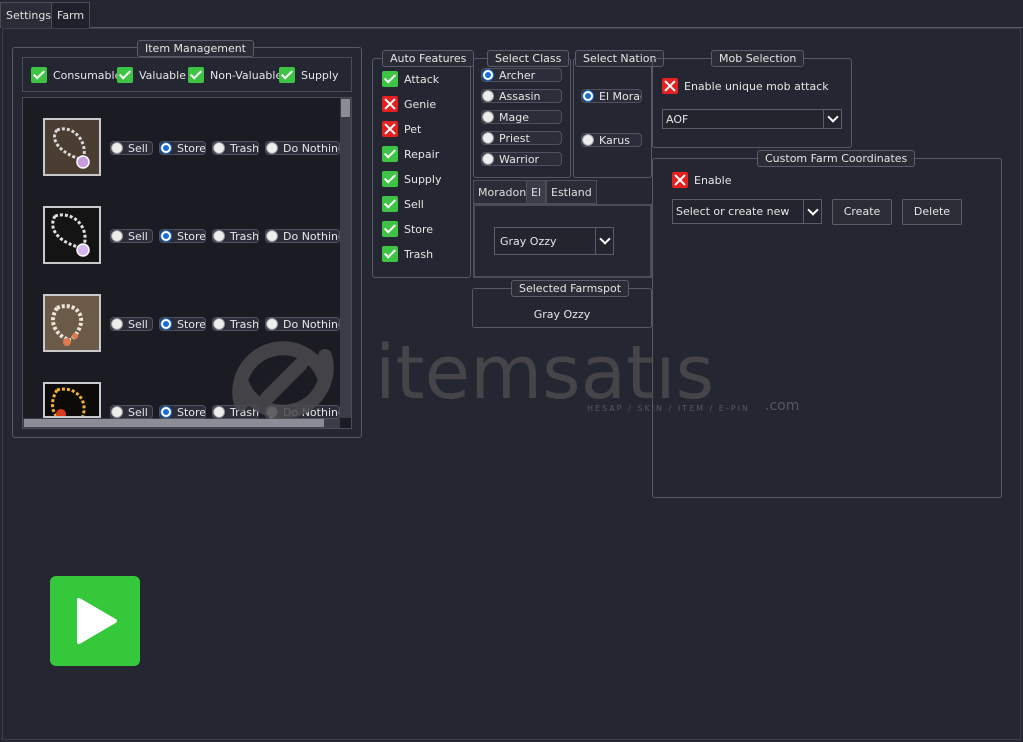  What do you see at coordinates (419, 229) in the screenshot?
I see `checkbox-label: Store` at bounding box center [419, 229].